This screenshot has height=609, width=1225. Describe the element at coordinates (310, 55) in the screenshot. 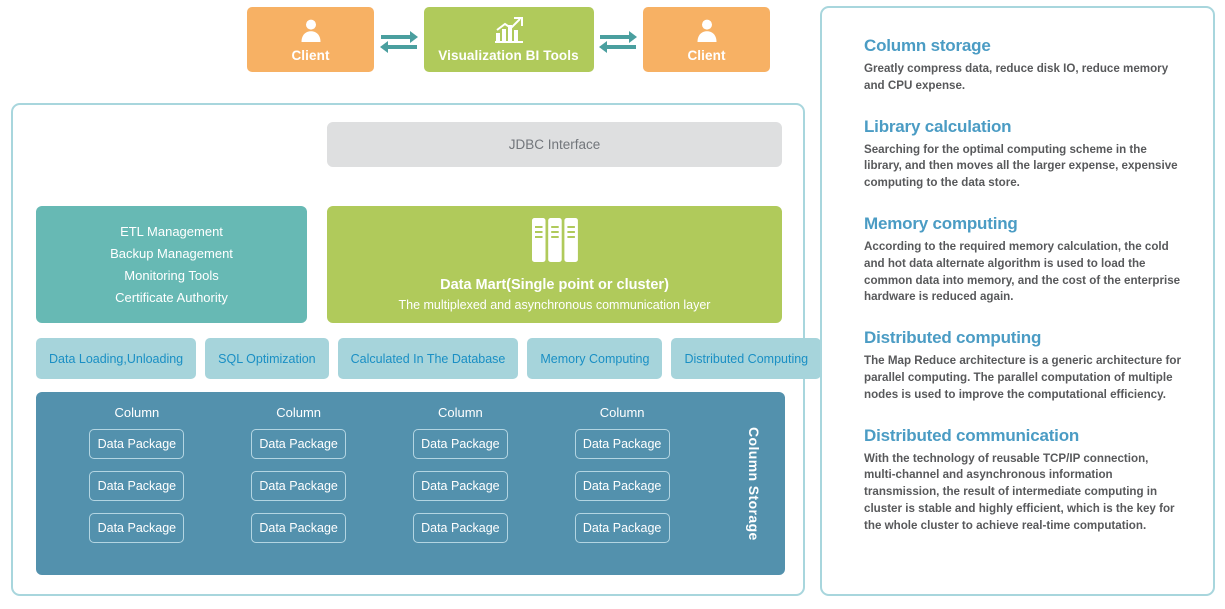

I see `client-left-label: Client` at that location.